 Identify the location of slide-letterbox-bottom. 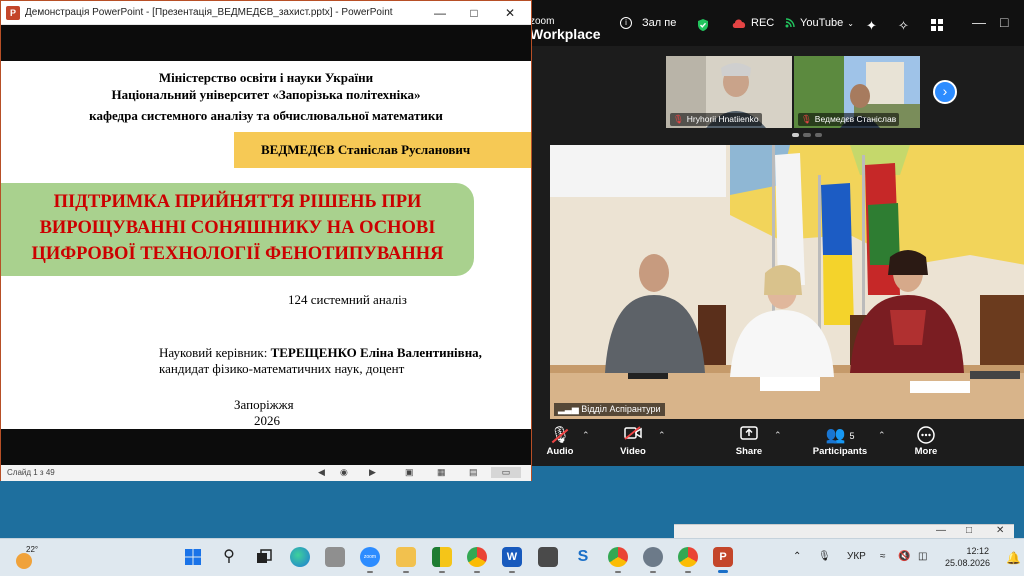
(266, 447).